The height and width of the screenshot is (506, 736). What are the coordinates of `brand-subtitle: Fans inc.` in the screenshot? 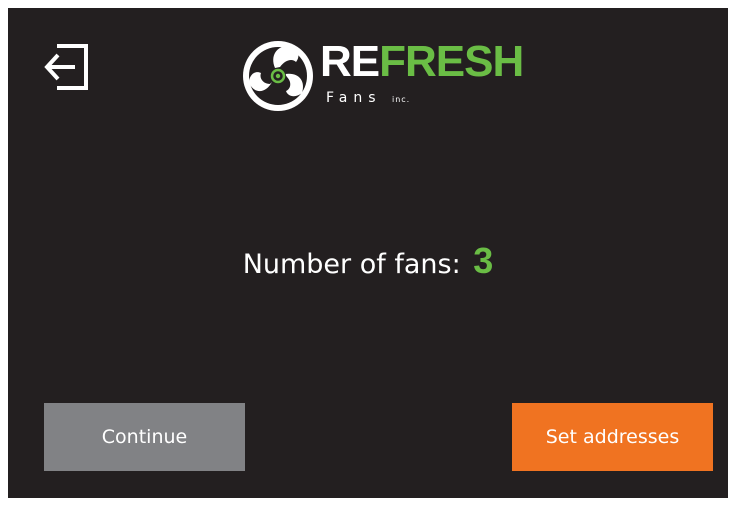 It's located at (368, 98).